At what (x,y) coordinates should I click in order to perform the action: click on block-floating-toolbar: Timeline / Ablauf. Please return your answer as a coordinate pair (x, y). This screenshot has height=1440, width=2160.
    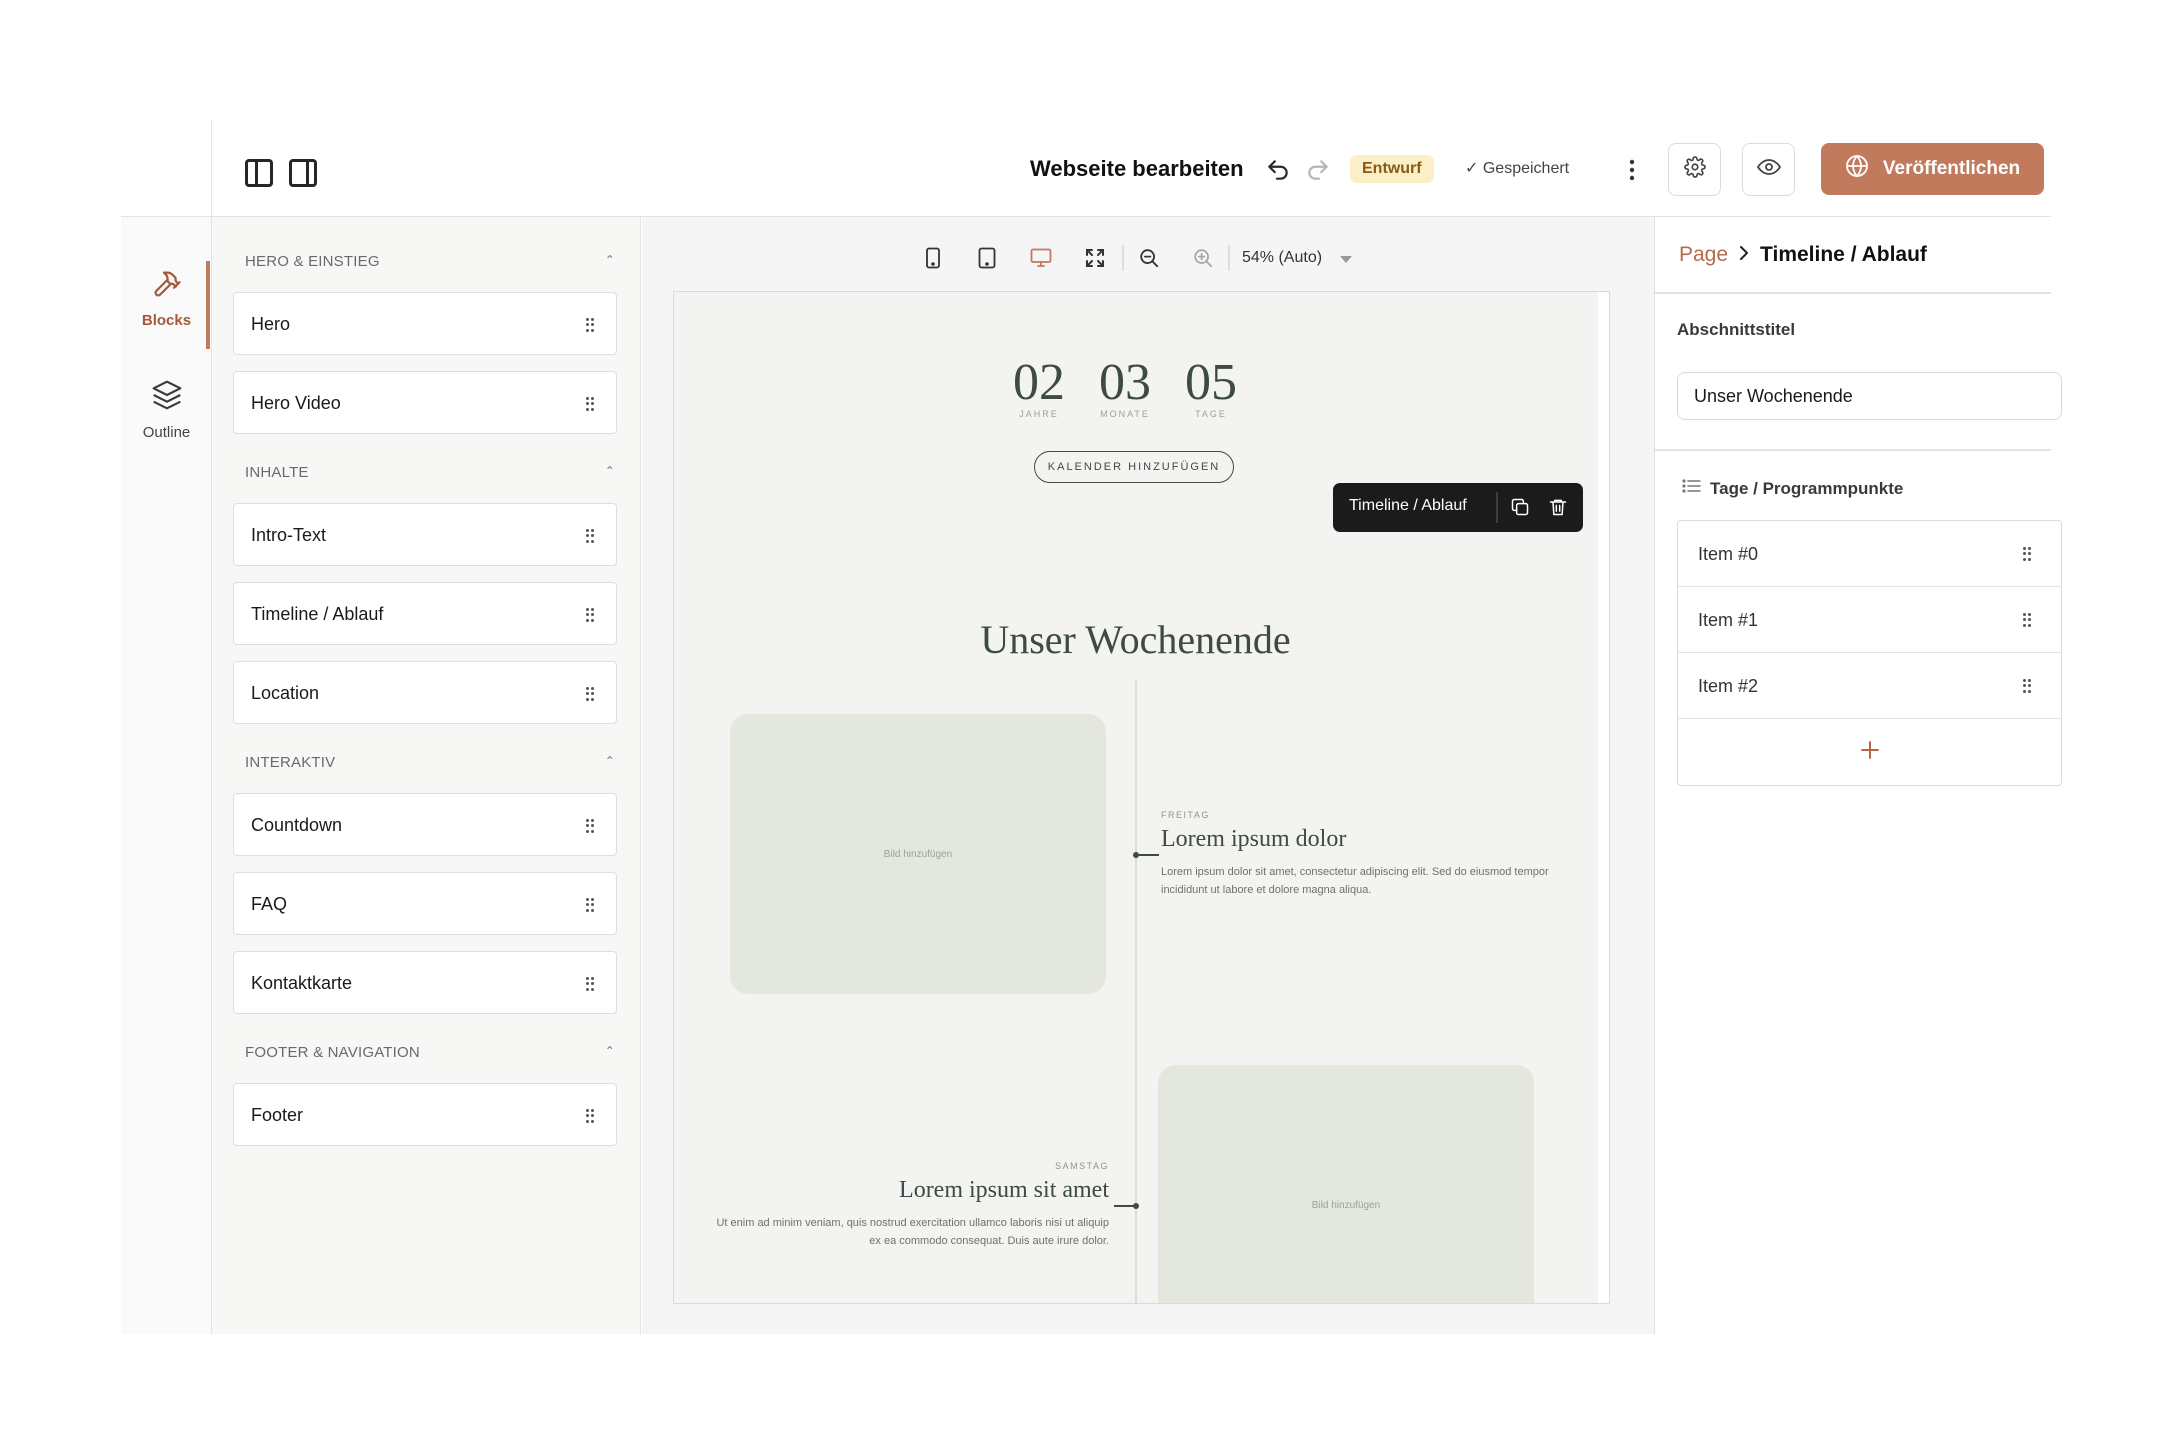
    Looking at the image, I should click on (1458, 507).